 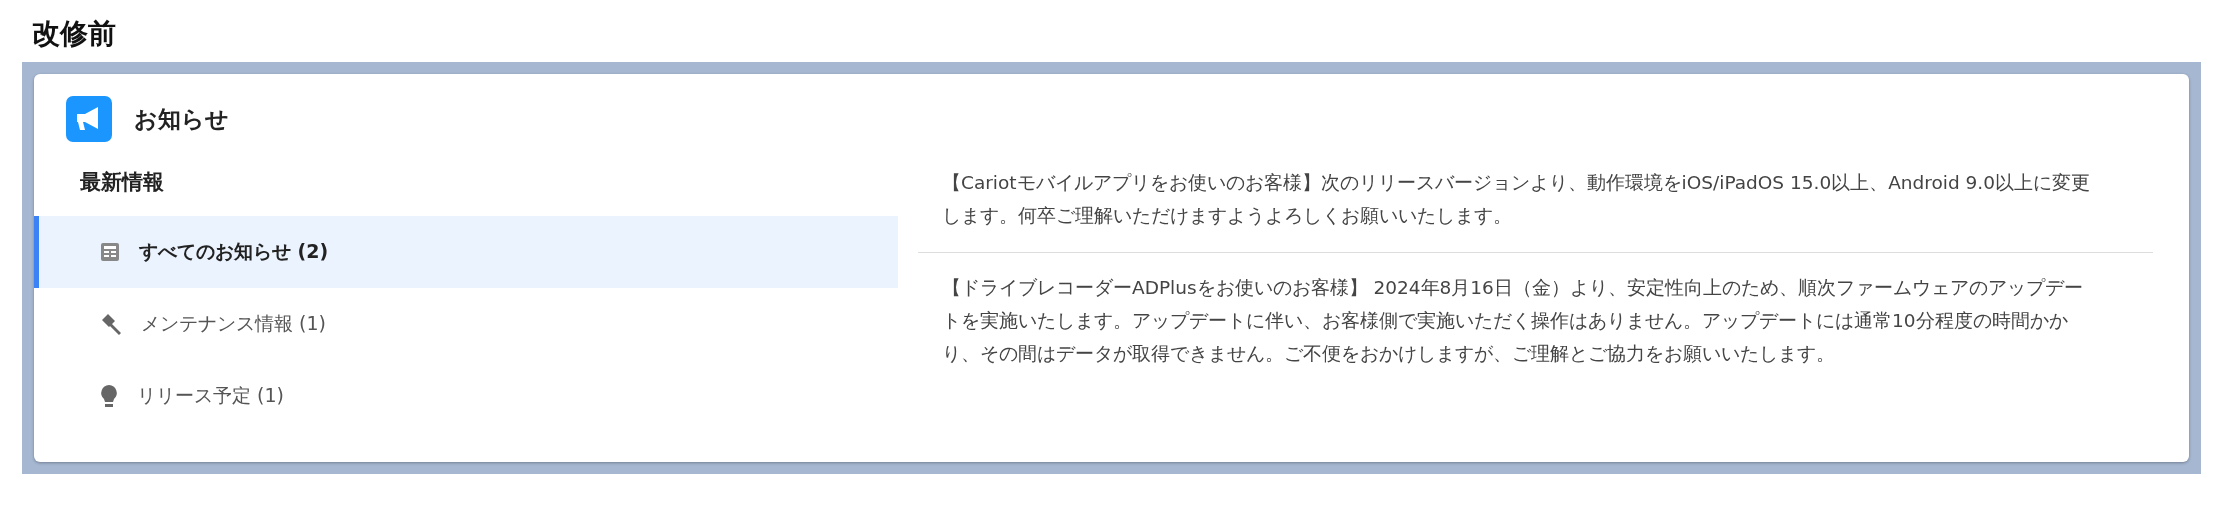 What do you see at coordinates (1516, 199) in the screenshot?
I see `notice-message: 【Cariotモバイルアプリをお使いのお客様】次のリリースバージョンより、動作環境をiOS/iPadOS 15.0以上、Android 9.0以上に変更します。何卒ご理解いただけますようよろしくお願いいたします。` at bounding box center [1516, 199].